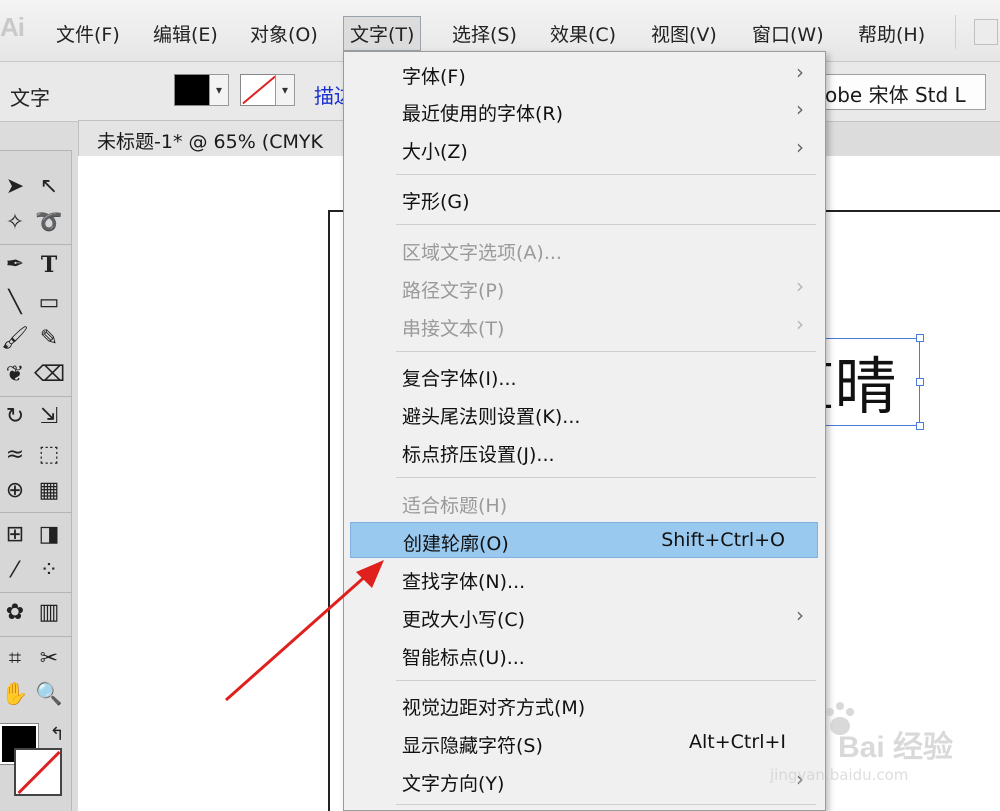 This screenshot has width=1000, height=811. I want to click on menu-item-create-outlines: 创建轮廓(O) Shift+Ctrl+O, so click(584, 540).